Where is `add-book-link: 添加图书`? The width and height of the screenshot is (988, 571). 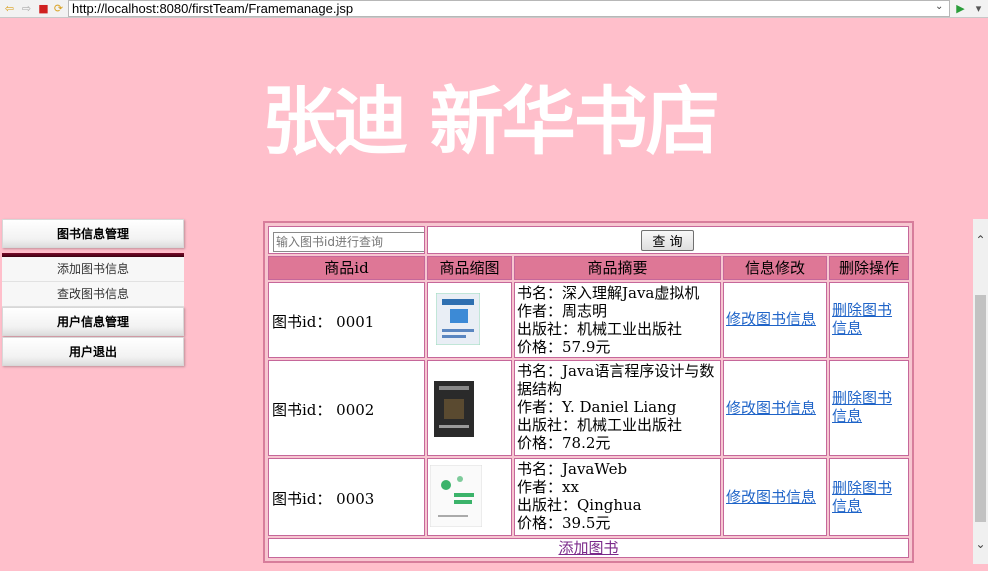 add-book-link: 添加图书 is located at coordinates (588, 548).